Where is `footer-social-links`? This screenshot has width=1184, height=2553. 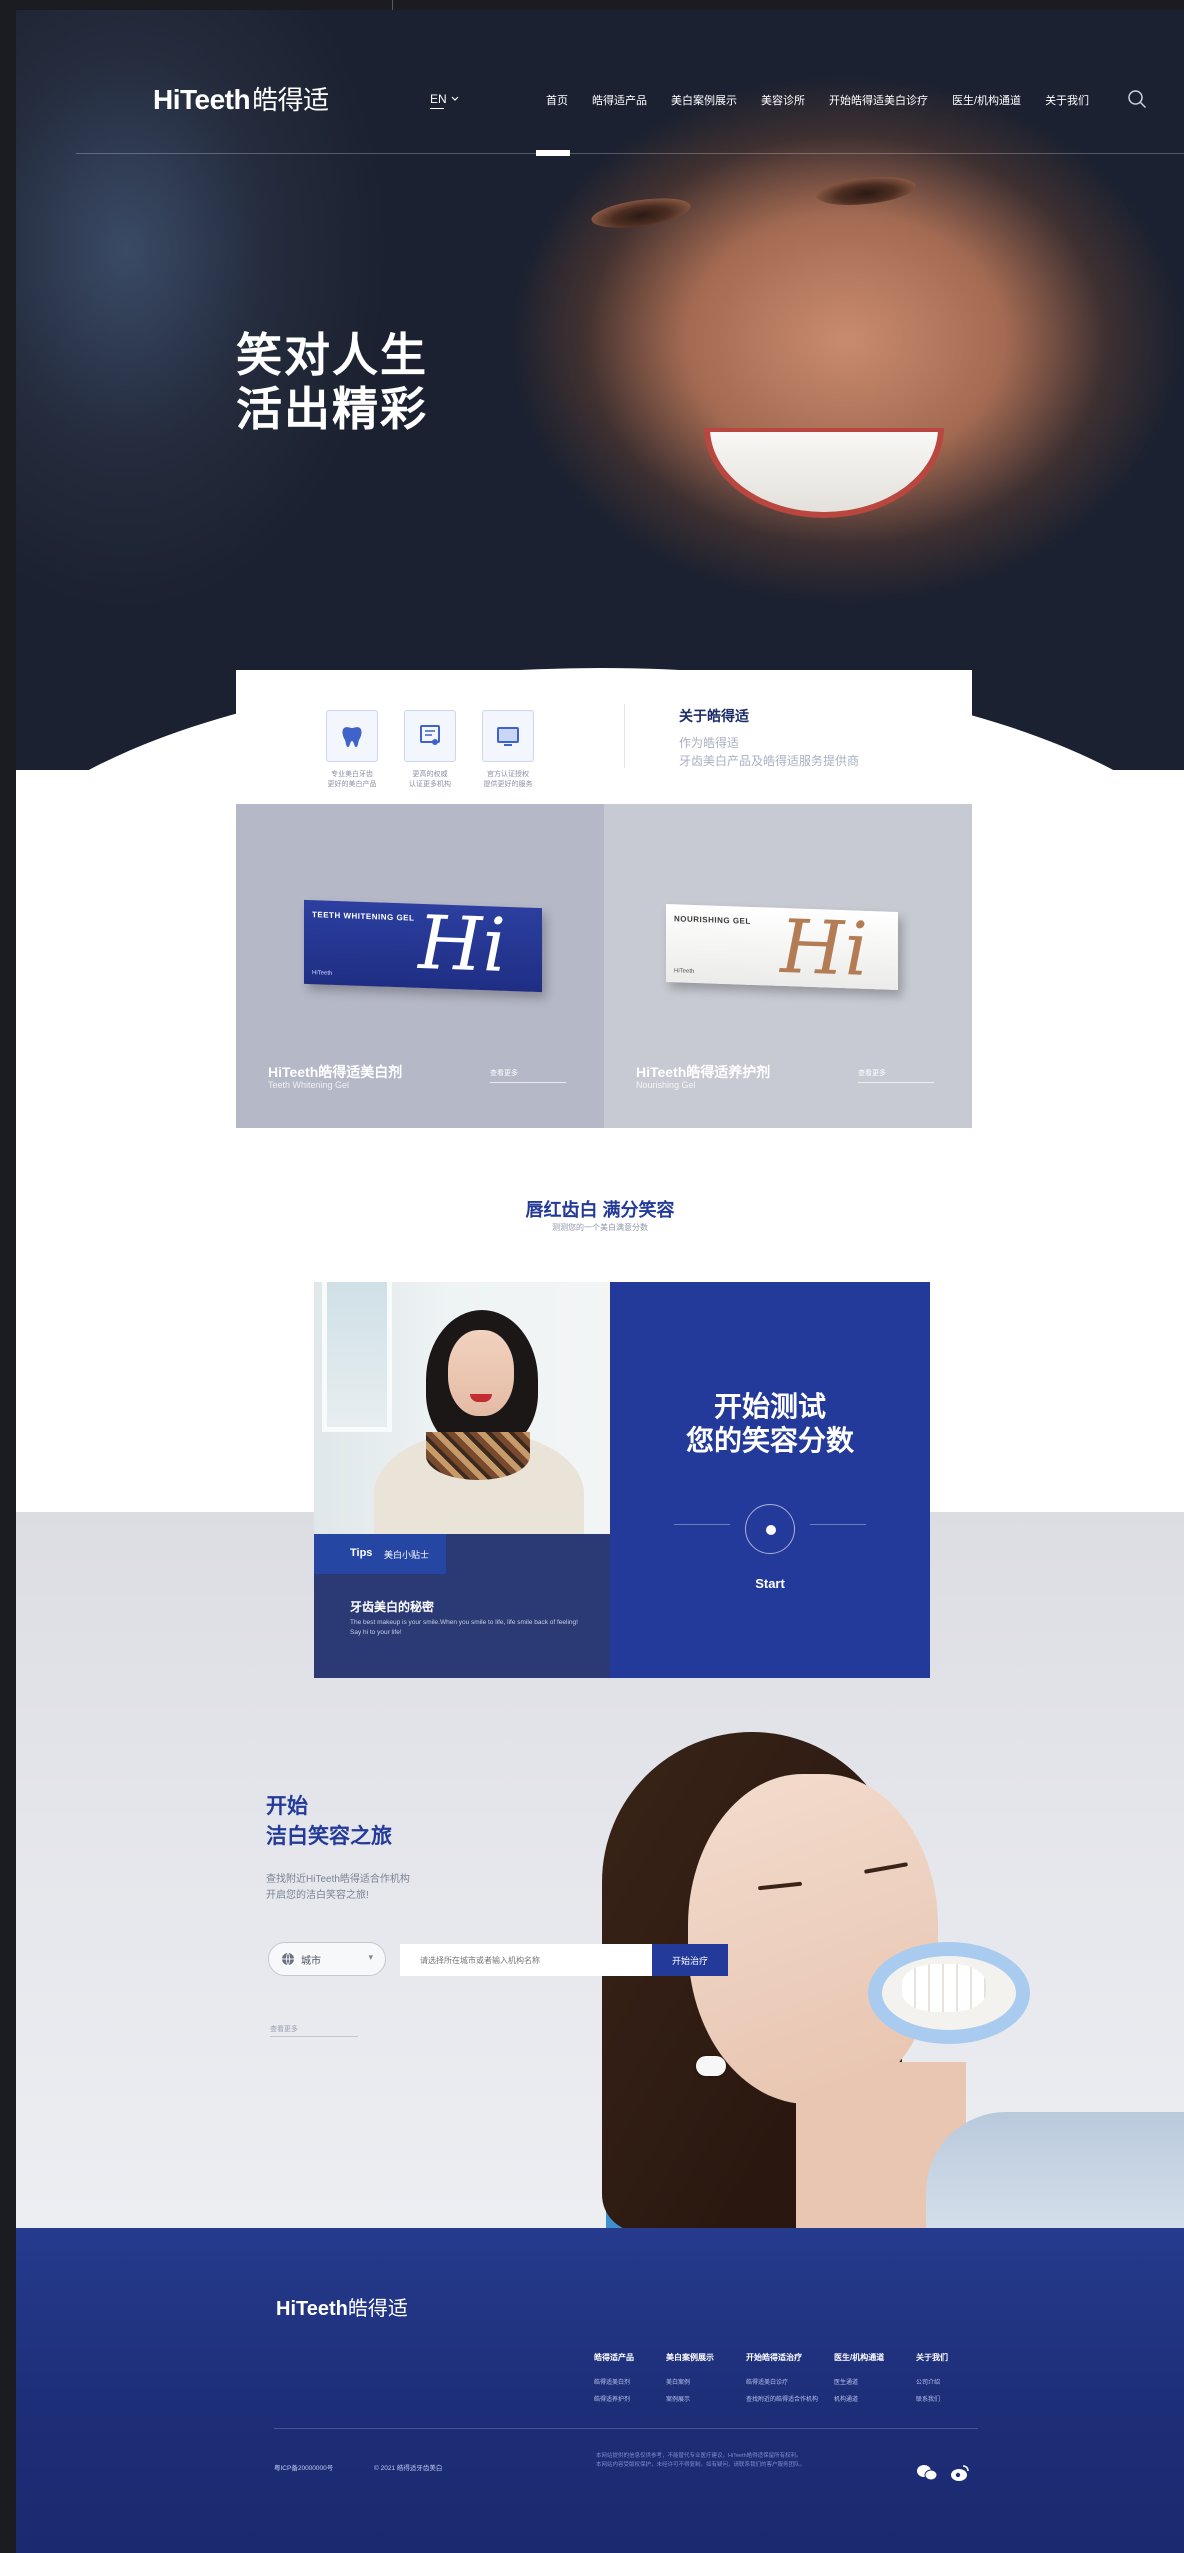
footer-social-links is located at coordinates (943, 2473).